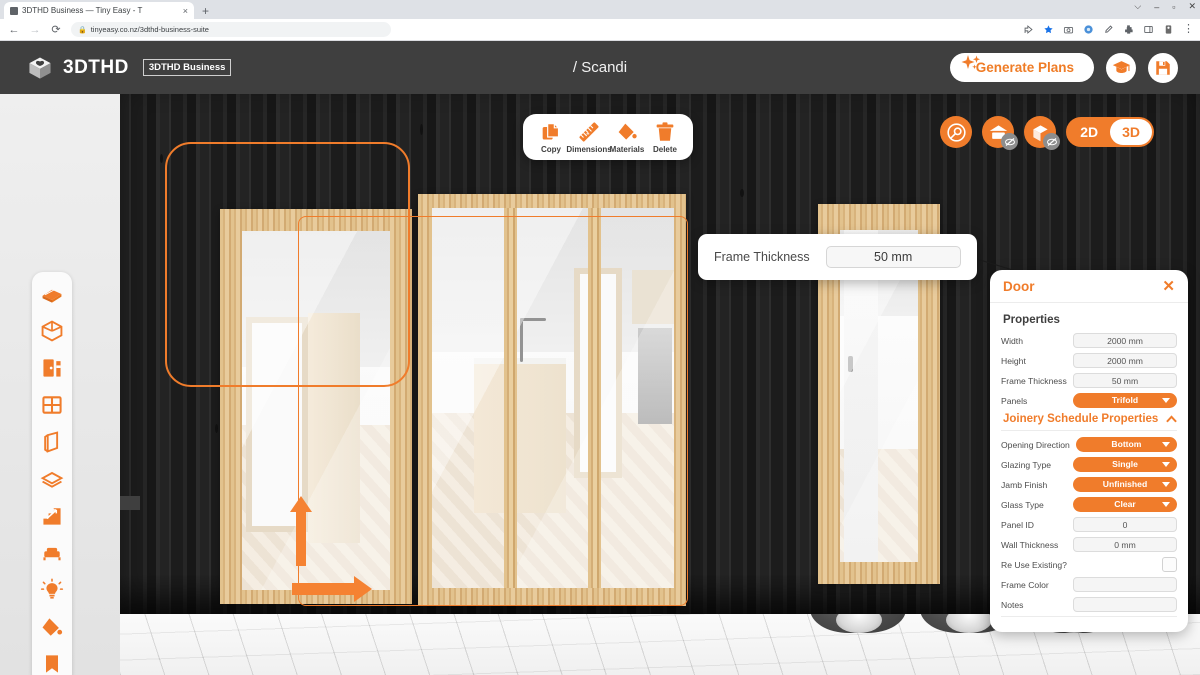  I want to click on label-frame-thickness: Frame Thickness, so click(1034, 380).